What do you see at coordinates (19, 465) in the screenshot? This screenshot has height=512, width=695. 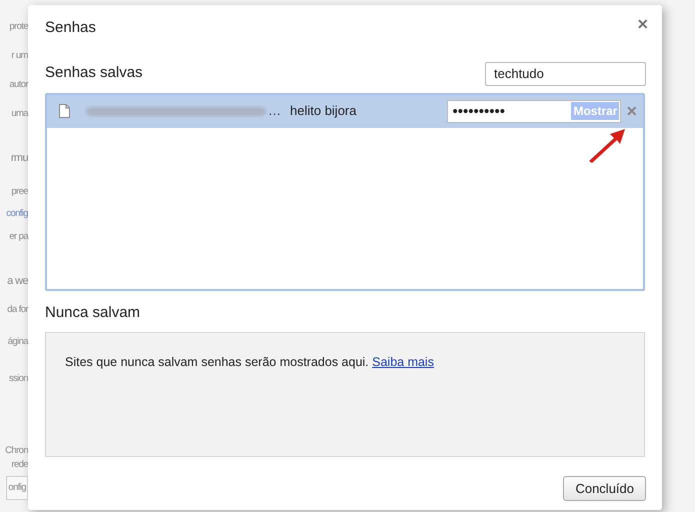 I see `background-text: rede` at bounding box center [19, 465].